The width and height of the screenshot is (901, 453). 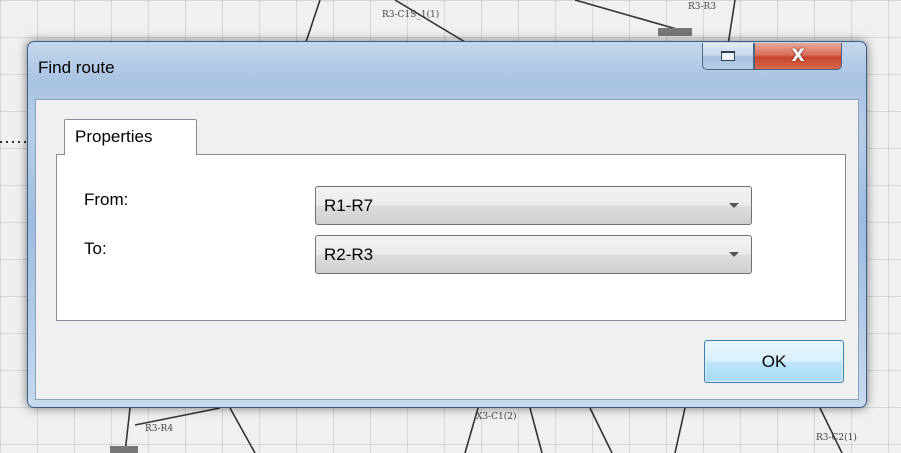 What do you see at coordinates (95, 248) in the screenshot?
I see `to-label: To:` at bounding box center [95, 248].